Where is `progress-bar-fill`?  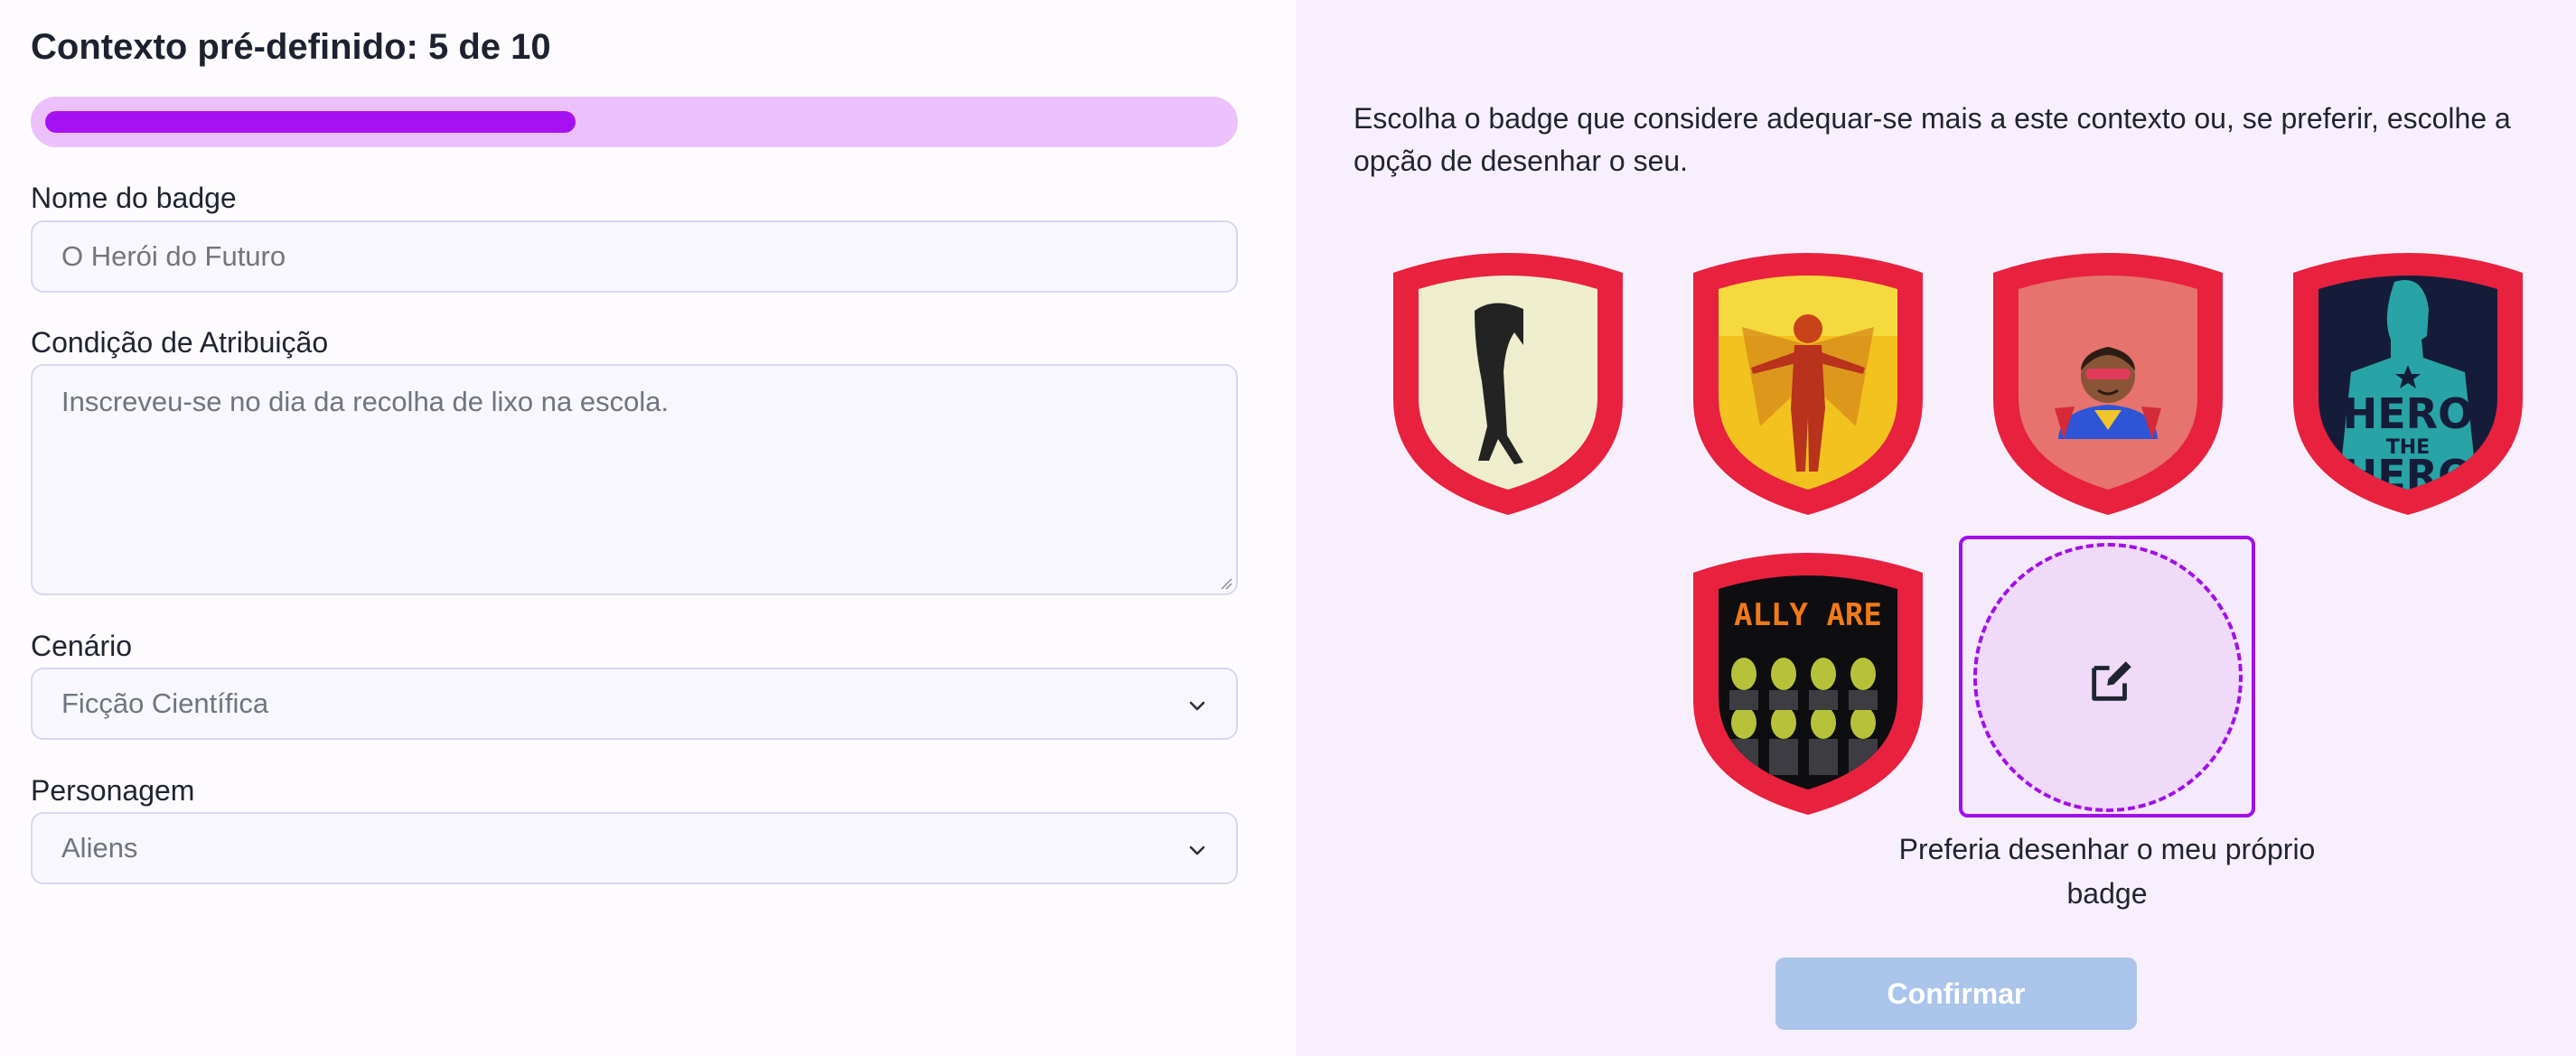
progress-bar-fill is located at coordinates (310, 122).